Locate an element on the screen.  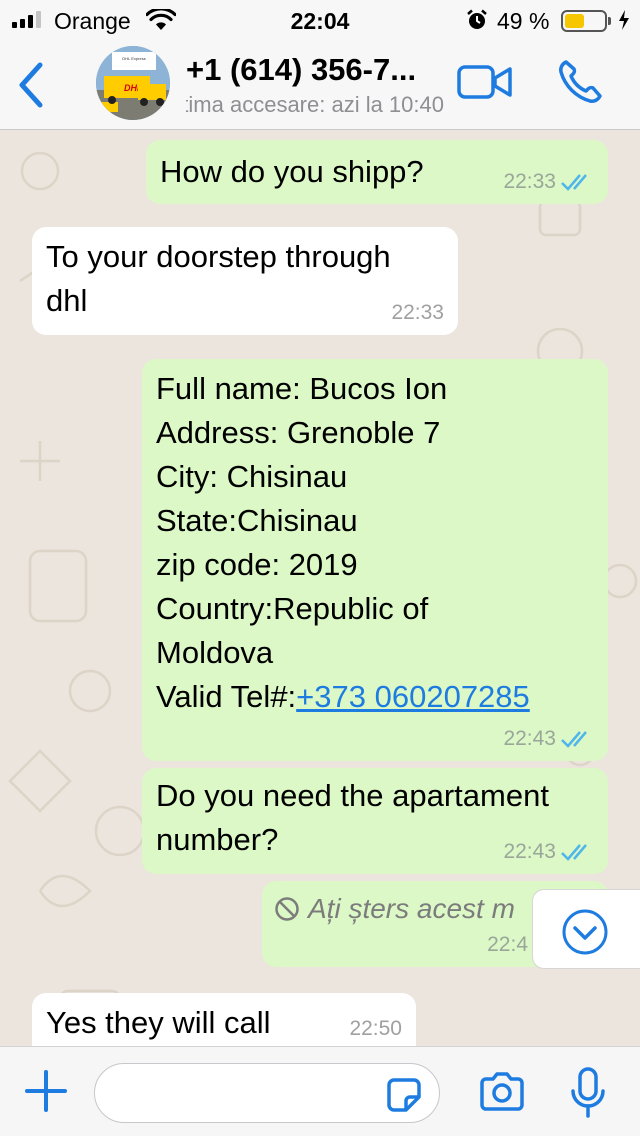
dhl-truck-image: DHL Express DHL is located at coordinates (133, 83).